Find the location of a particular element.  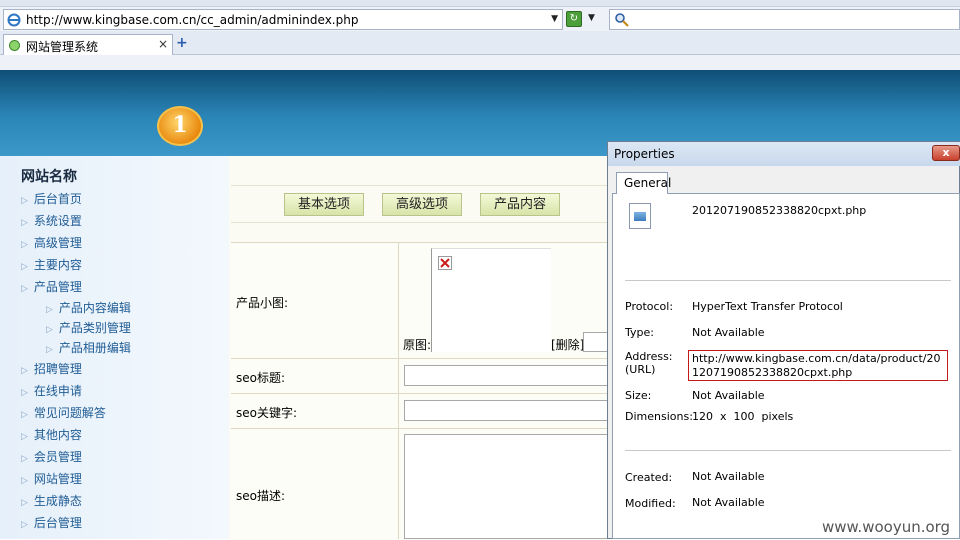

sidebar-item-home: ▷ 后台首页 is located at coordinates (51, 198).